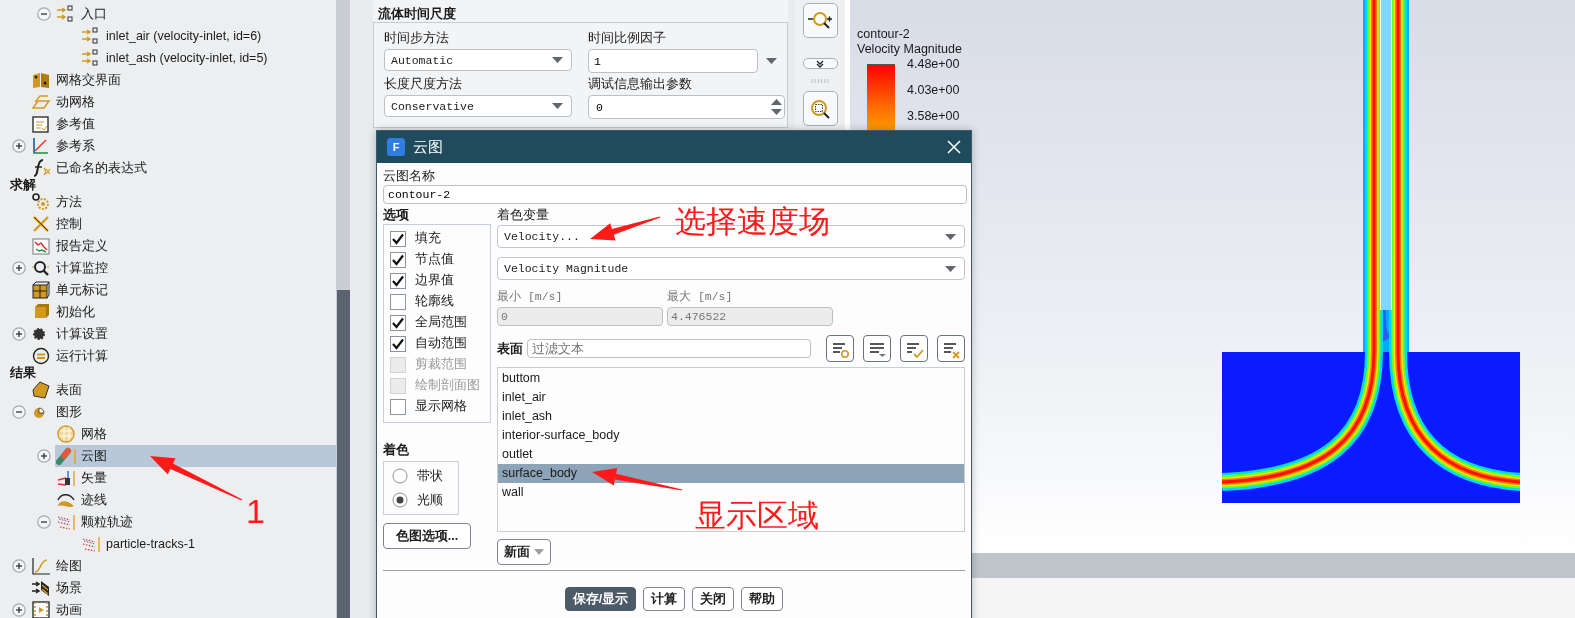 The height and width of the screenshot is (618, 1575). I want to click on close-icon, so click(954, 147).